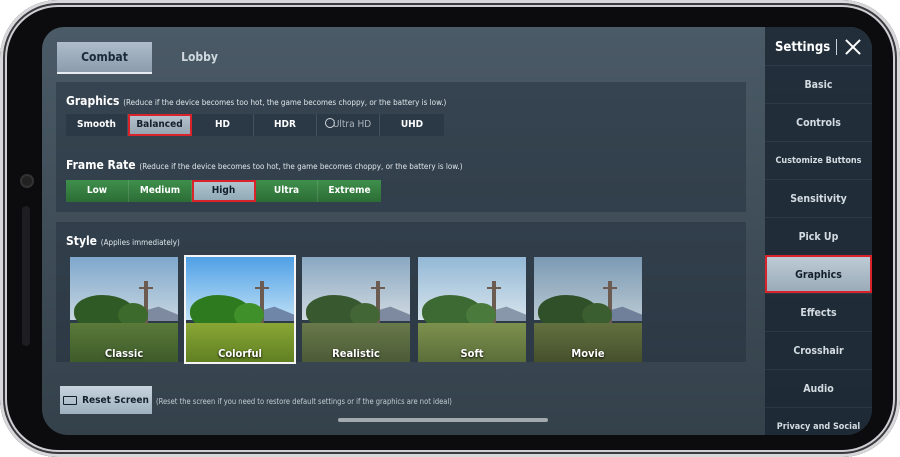 The image size is (900, 457). What do you see at coordinates (818, 122) in the screenshot?
I see `sidebar-item-controls: Controls` at bounding box center [818, 122].